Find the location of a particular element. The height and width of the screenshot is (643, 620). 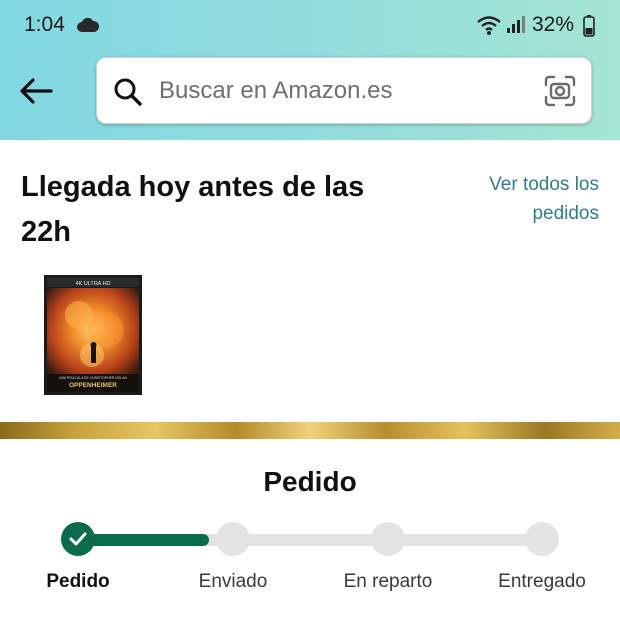

progress-fill is located at coordinates (143, 540).